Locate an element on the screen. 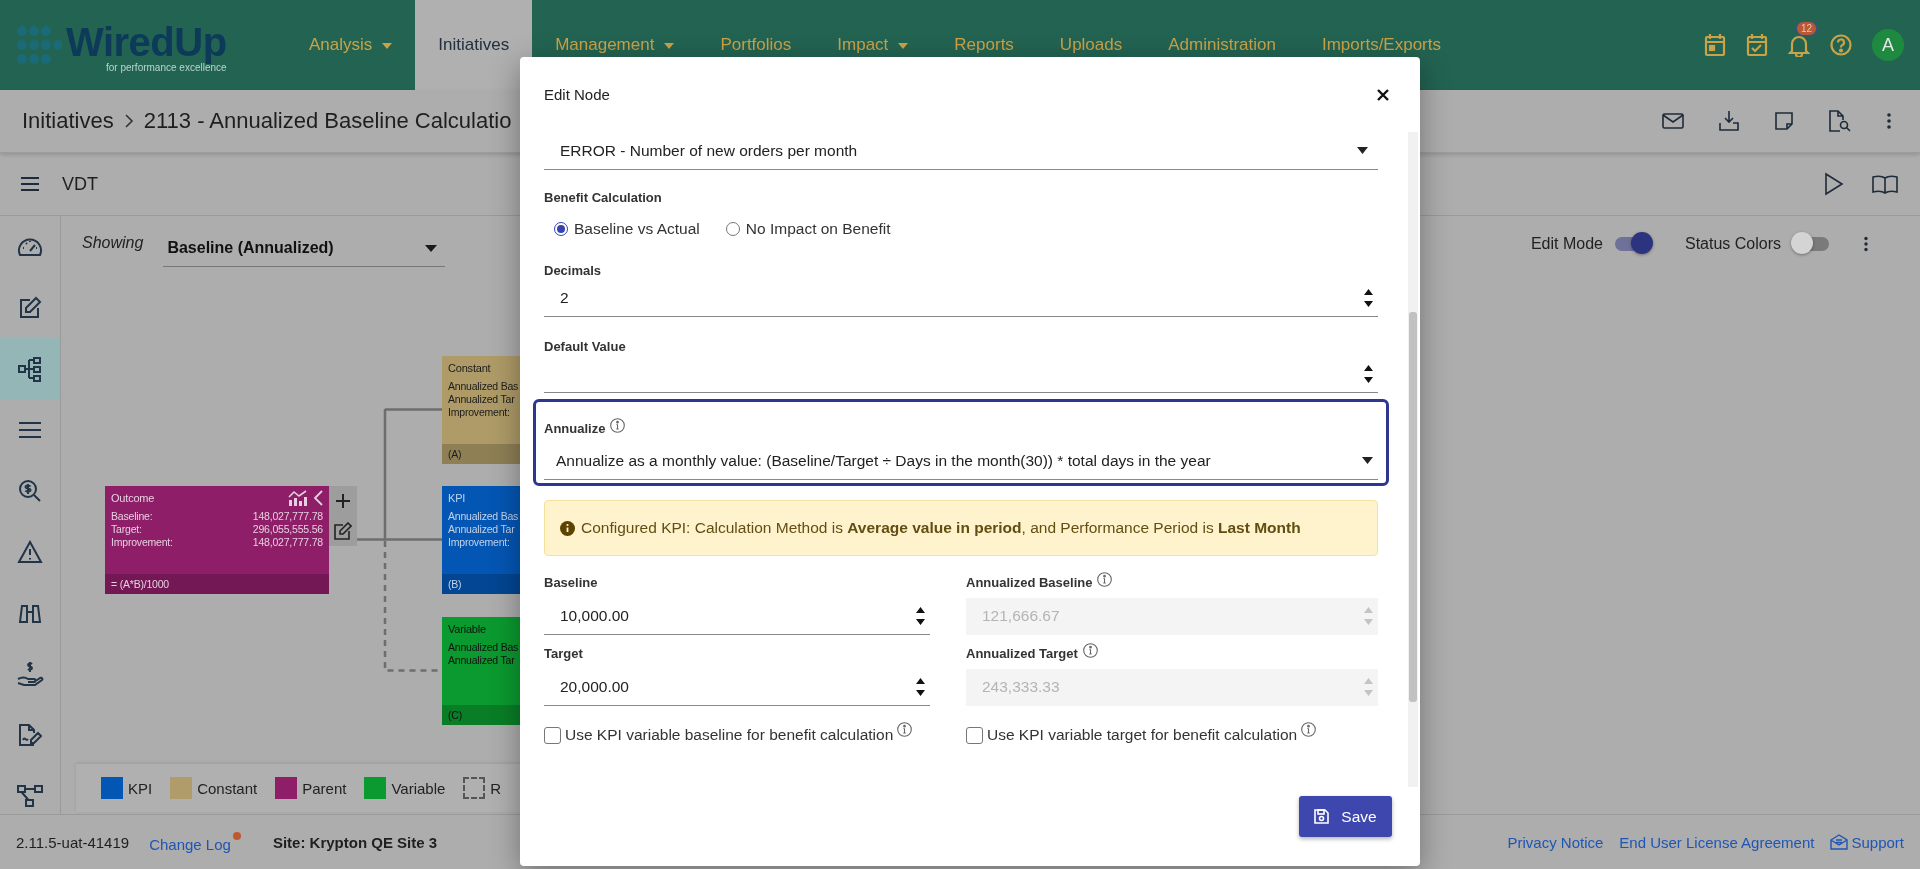  field-label: Annualize is located at coordinates (575, 428).